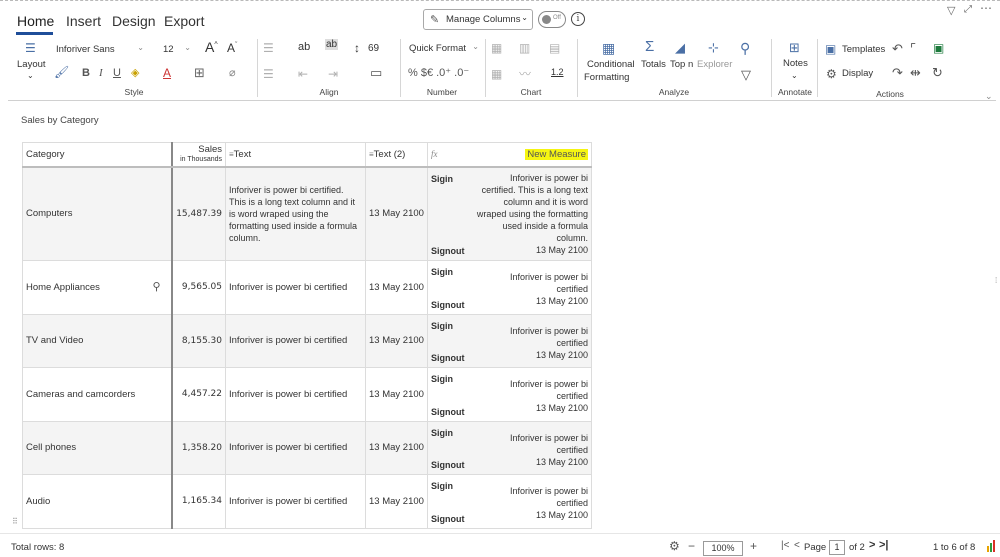  Describe the element at coordinates (303, 74) in the screenshot. I see `indent-decrease-icon: ⇤` at that location.